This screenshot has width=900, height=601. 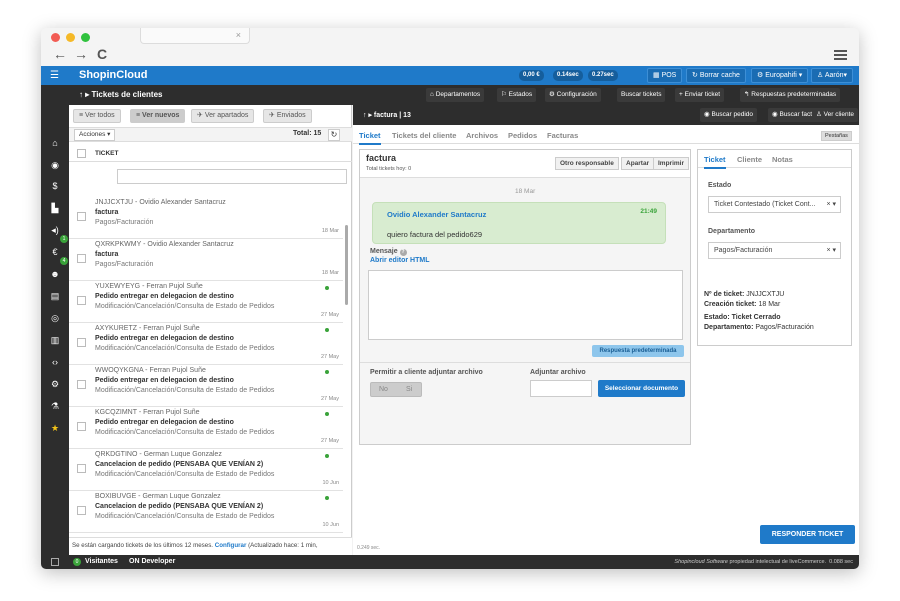 What do you see at coordinates (641, 95) in the screenshot?
I see `search-tickets-button: Buscar tickets` at bounding box center [641, 95].